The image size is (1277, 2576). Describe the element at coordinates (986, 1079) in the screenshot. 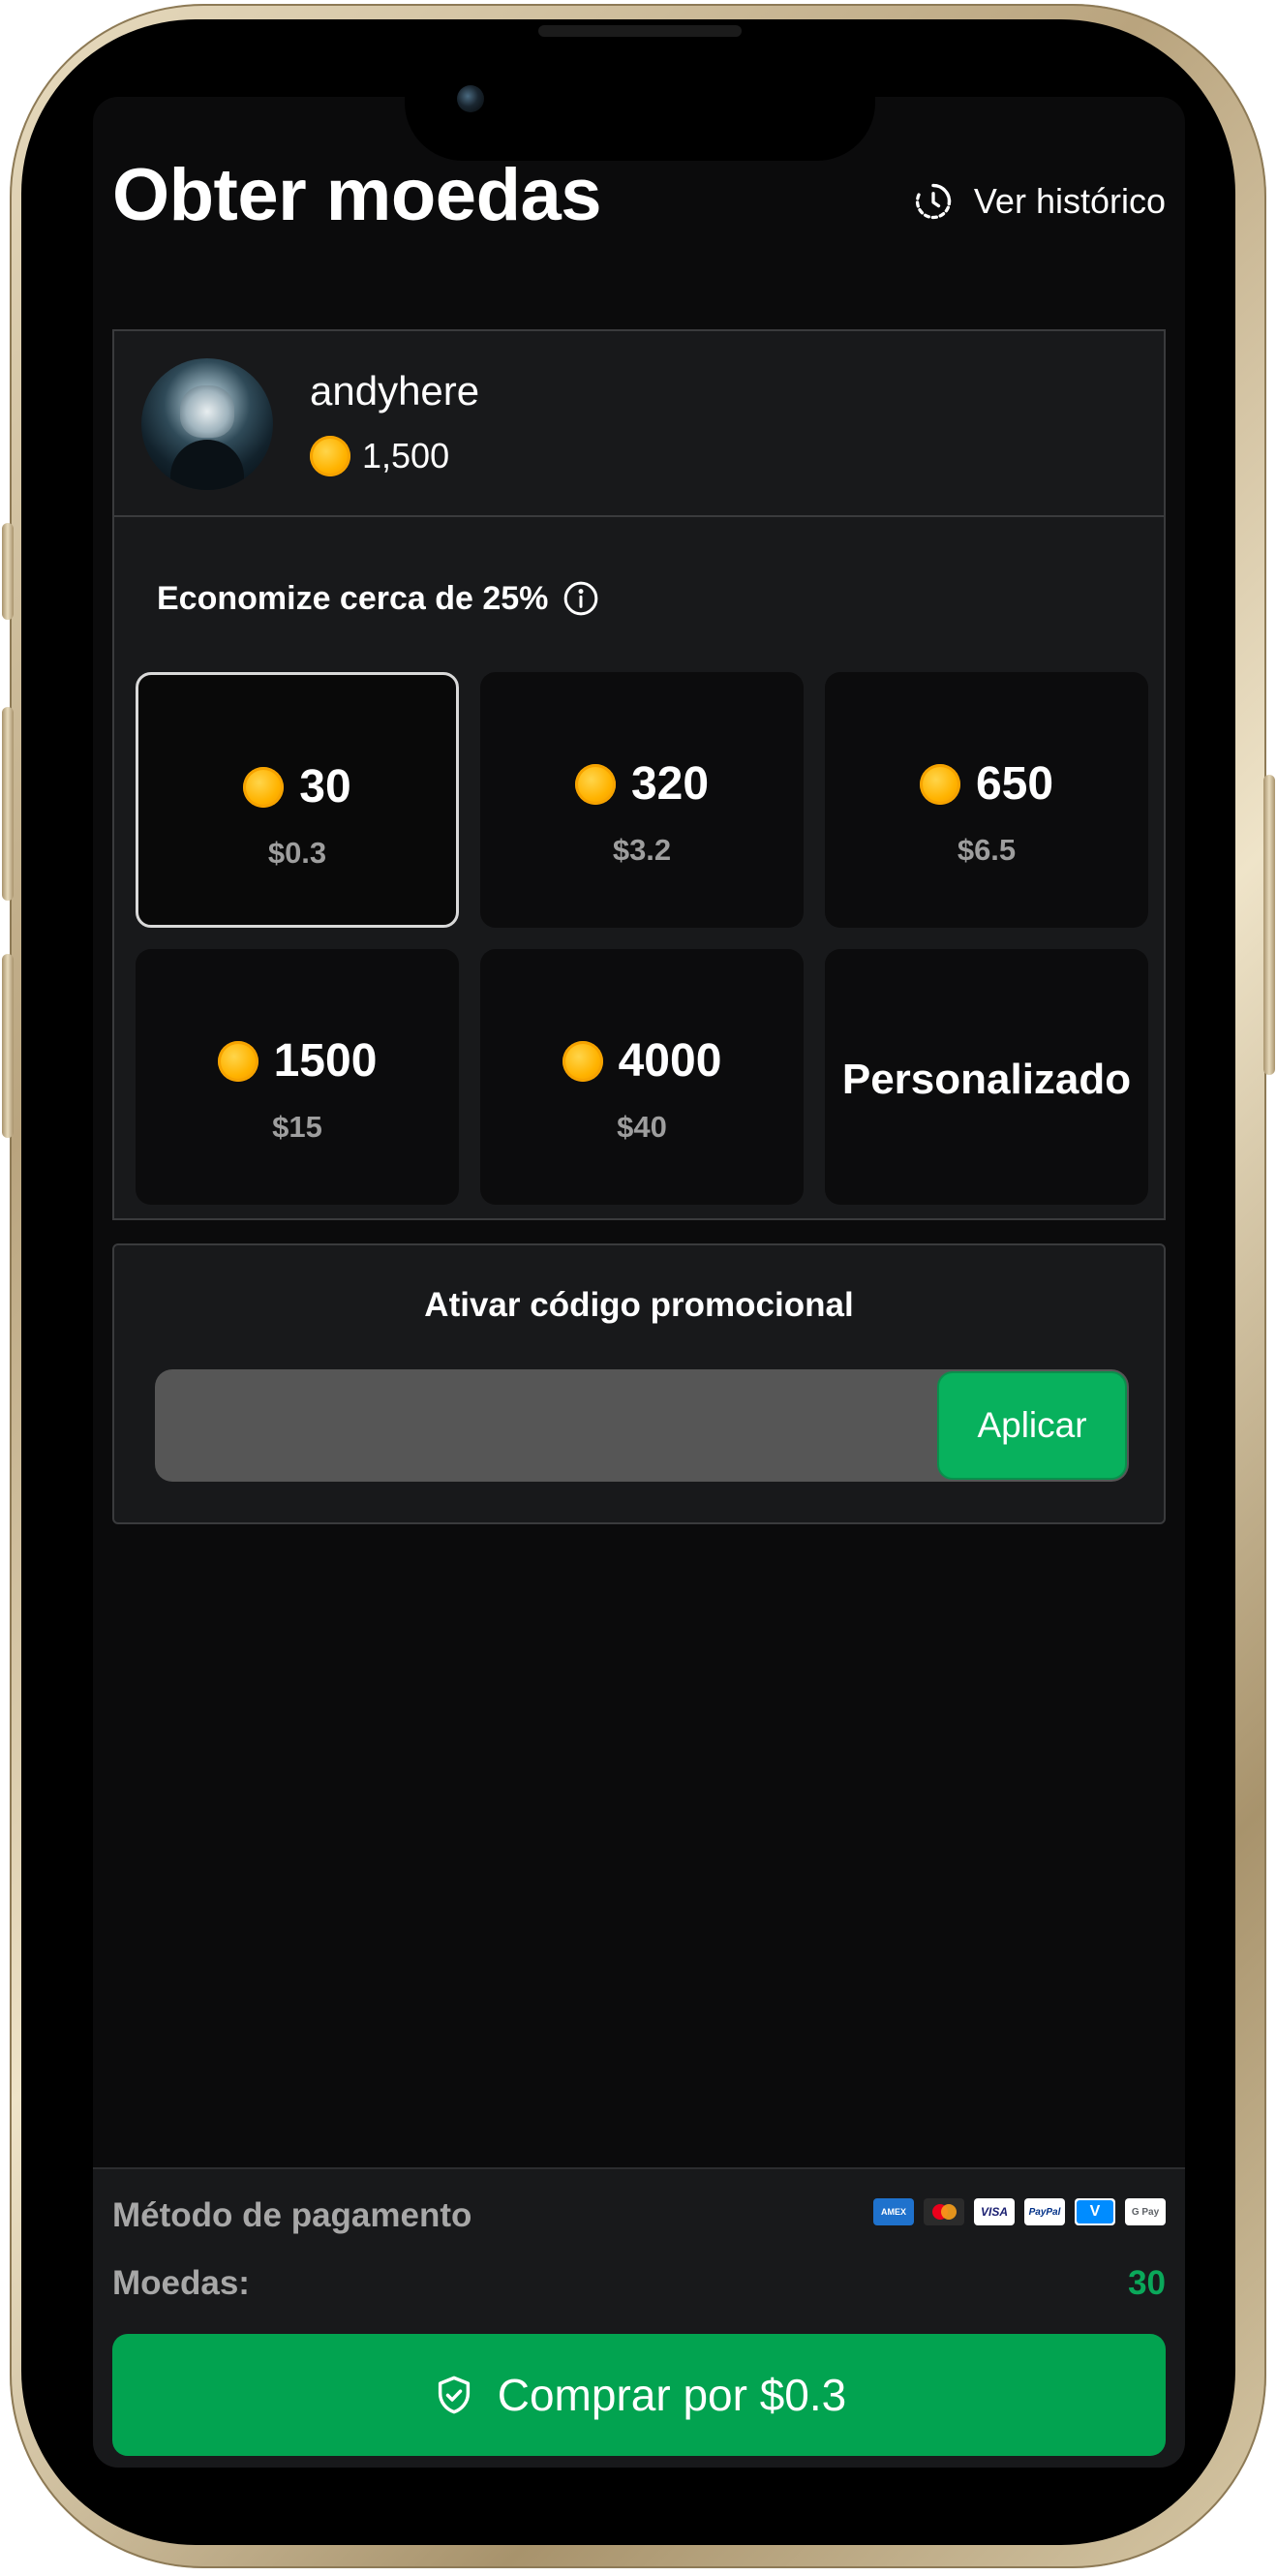

I see `custom-amount-label: Personalizado` at that location.